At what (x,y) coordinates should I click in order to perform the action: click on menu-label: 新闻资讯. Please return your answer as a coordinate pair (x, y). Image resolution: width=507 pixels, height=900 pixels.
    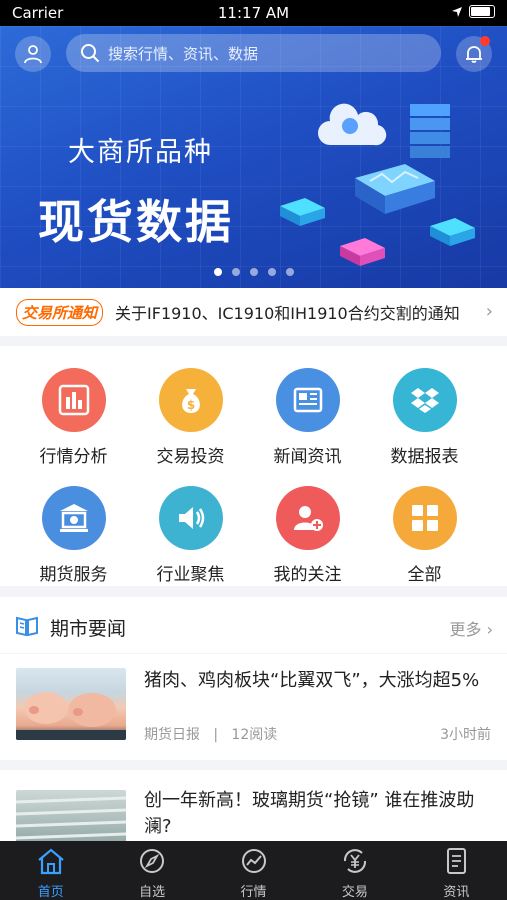
    Looking at the image, I should click on (307, 457).